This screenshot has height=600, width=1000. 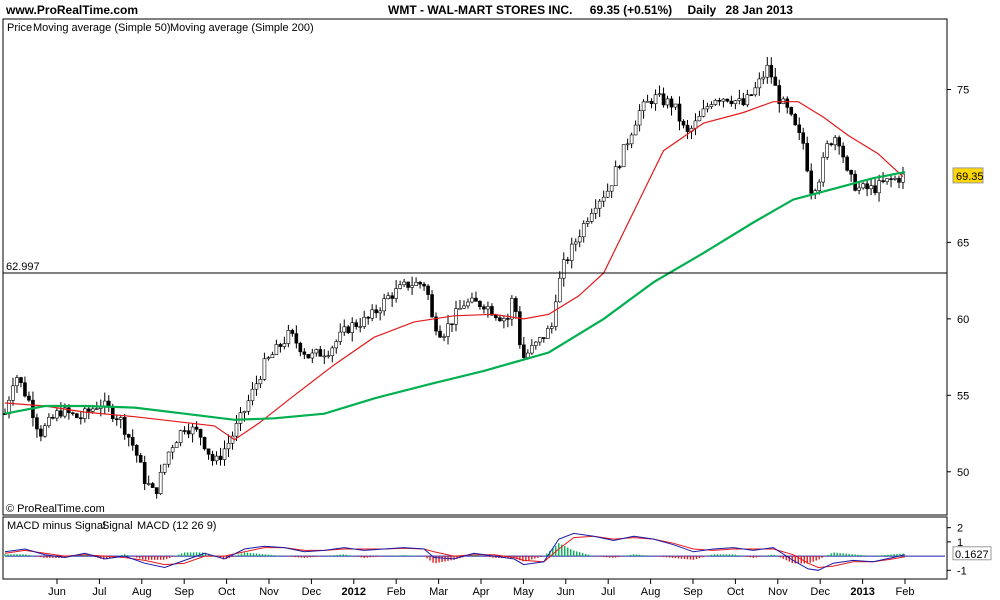 I want to click on macd-last-text: 0.1627, so click(x=972, y=555).